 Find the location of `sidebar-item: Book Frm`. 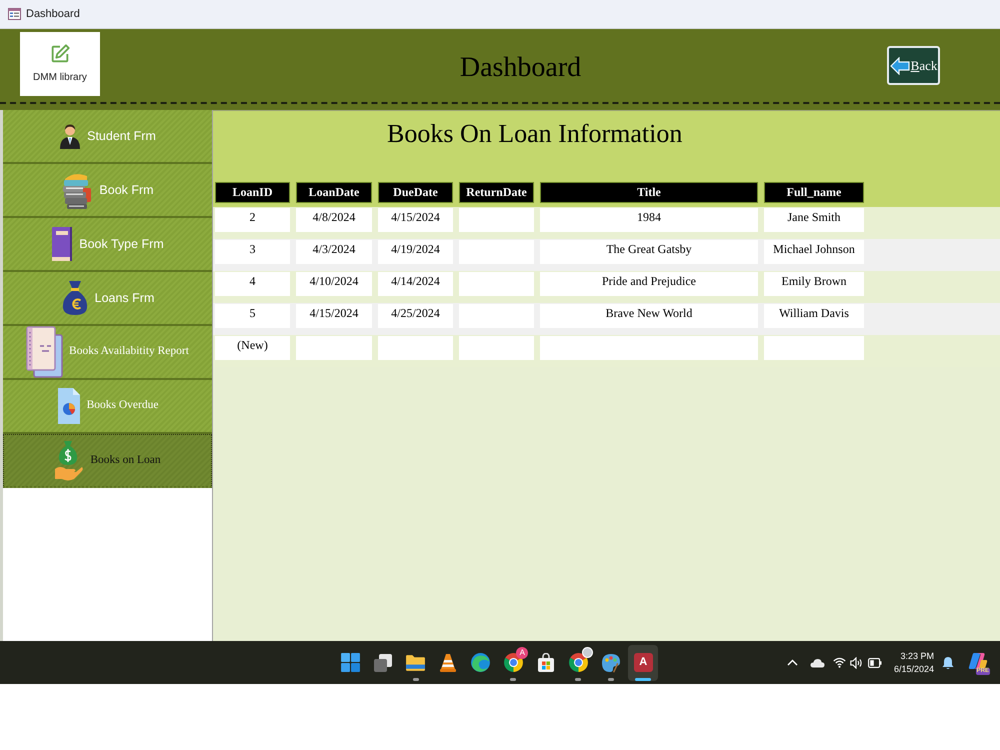

sidebar-item: Book Frm is located at coordinates (107, 191).